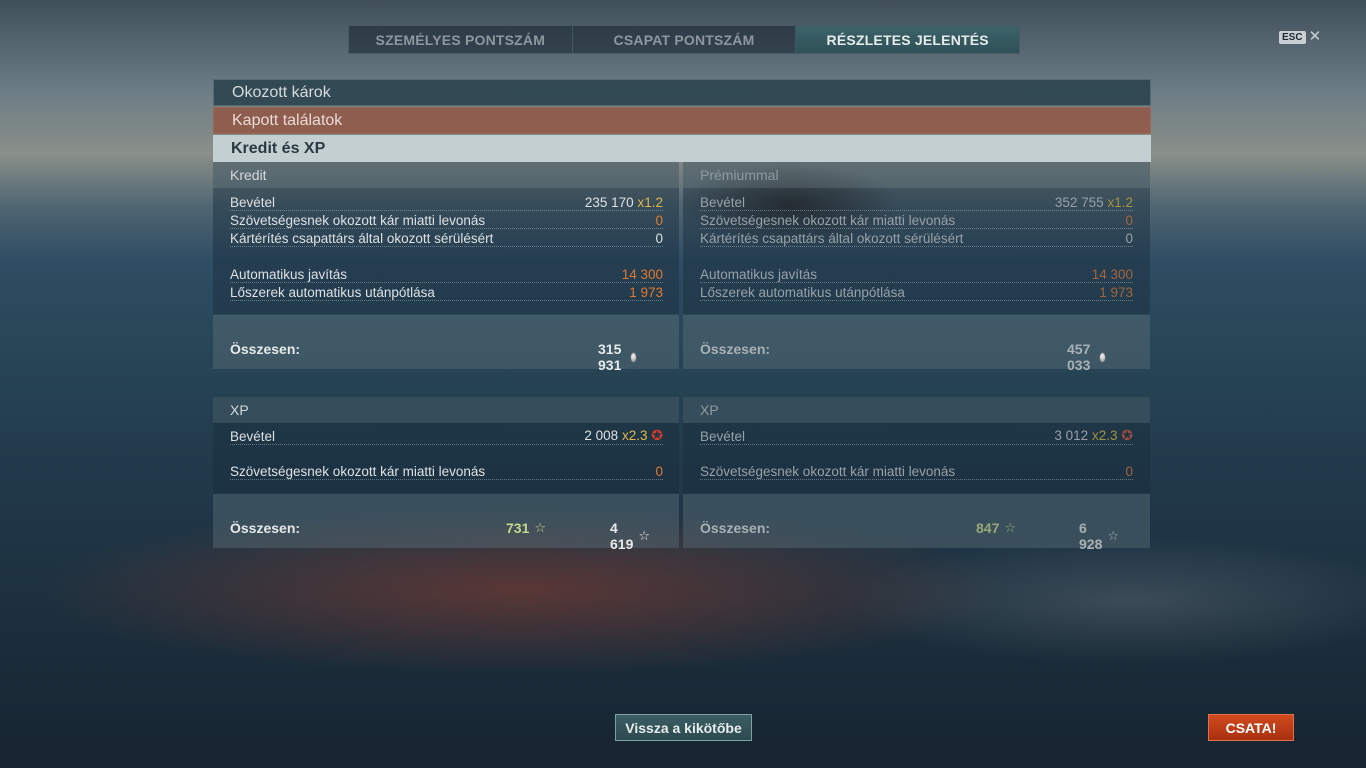  What do you see at coordinates (1292, 37) in the screenshot?
I see `esc-key-badge: ESC` at bounding box center [1292, 37].